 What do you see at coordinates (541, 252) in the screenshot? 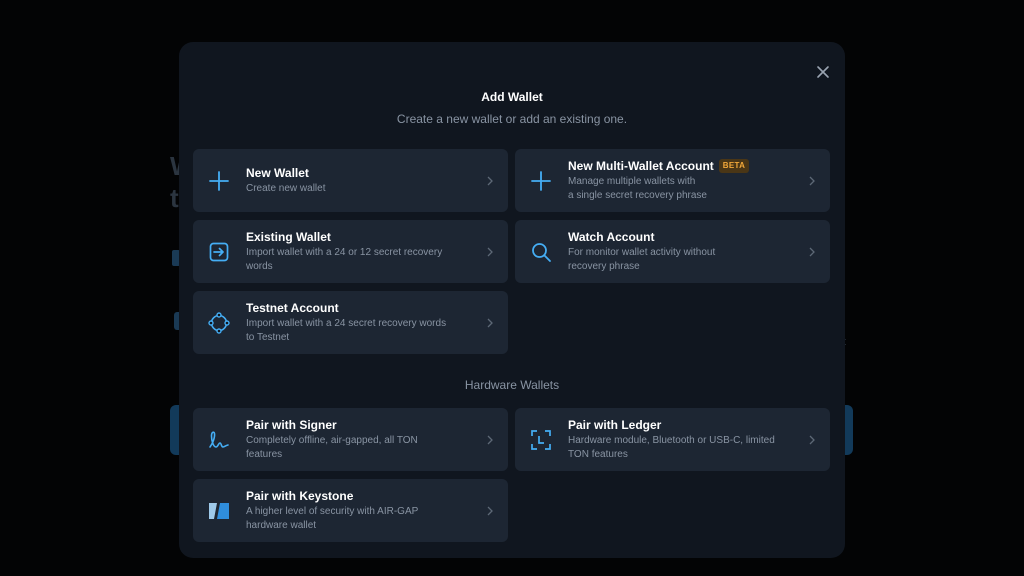
I see `search-icon` at bounding box center [541, 252].